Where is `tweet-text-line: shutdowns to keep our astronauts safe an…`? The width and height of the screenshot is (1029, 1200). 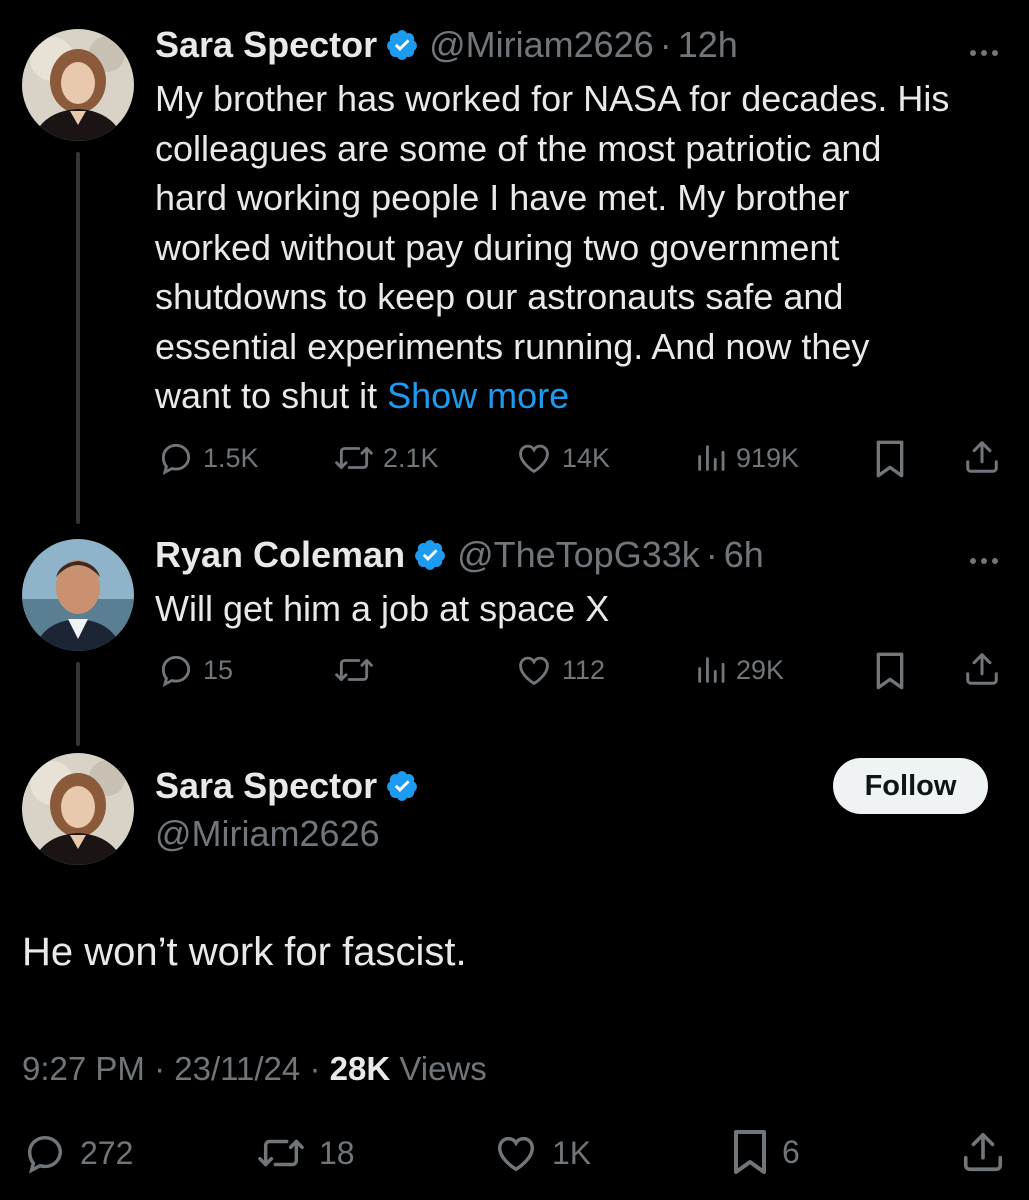 tweet-text-line: shutdowns to keep our astronauts safe an… is located at coordinates (499, 296).